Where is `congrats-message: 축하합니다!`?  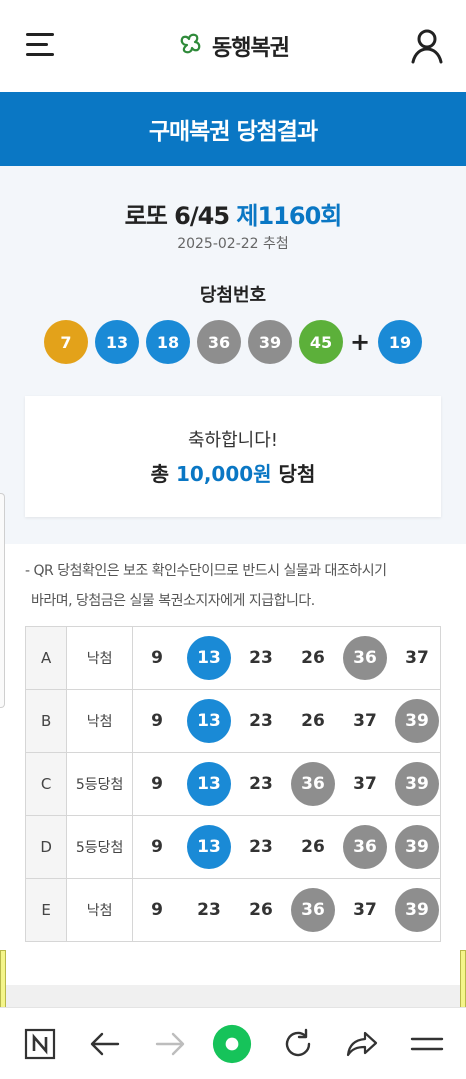
congrats-message: 축하합니다! is located at coordinates (232, 440).